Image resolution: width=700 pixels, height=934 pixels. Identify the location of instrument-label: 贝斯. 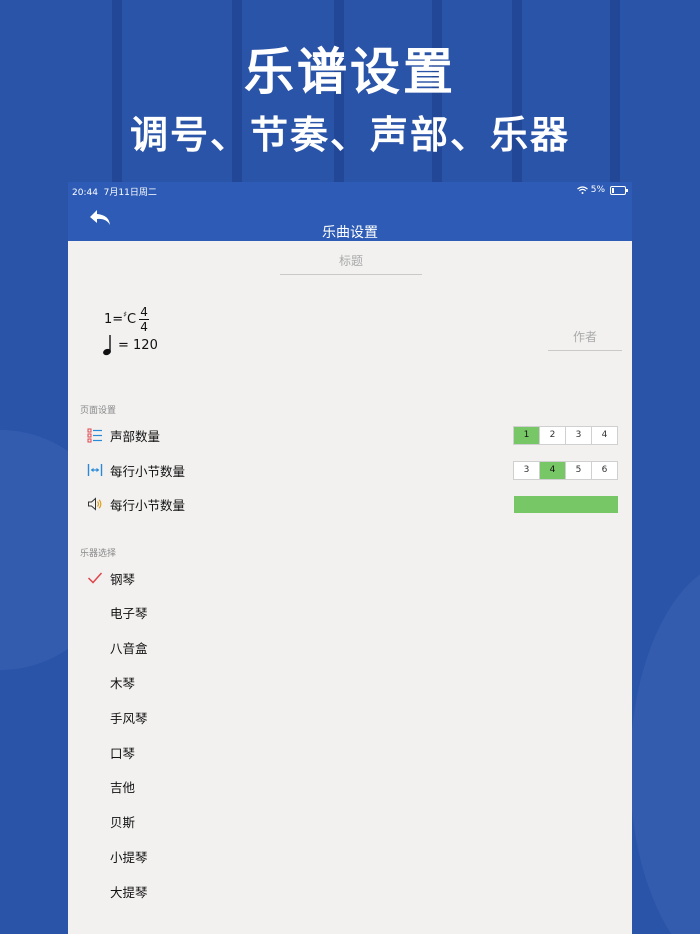
(123, 823).